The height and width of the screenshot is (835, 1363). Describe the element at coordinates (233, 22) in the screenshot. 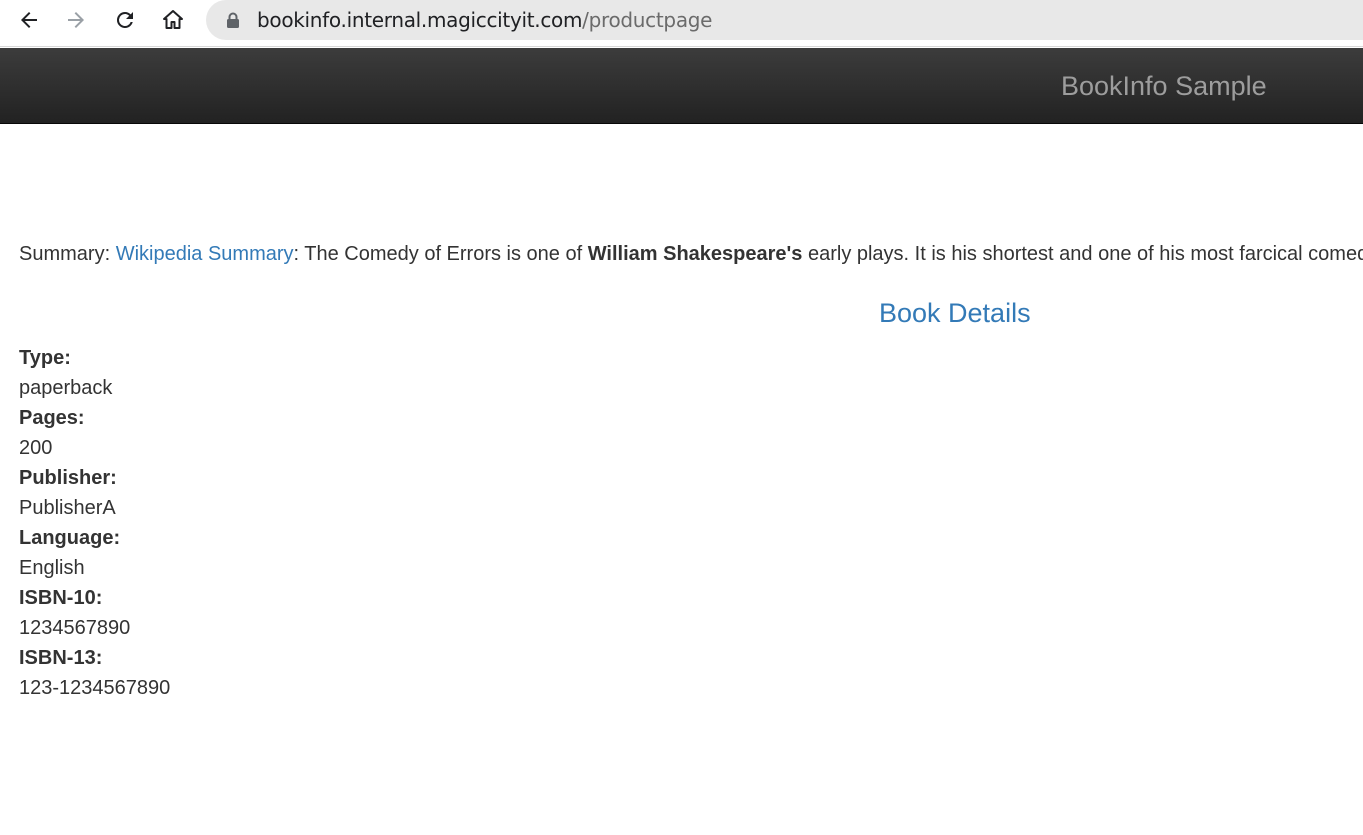

I see `lock-icon` at that location.